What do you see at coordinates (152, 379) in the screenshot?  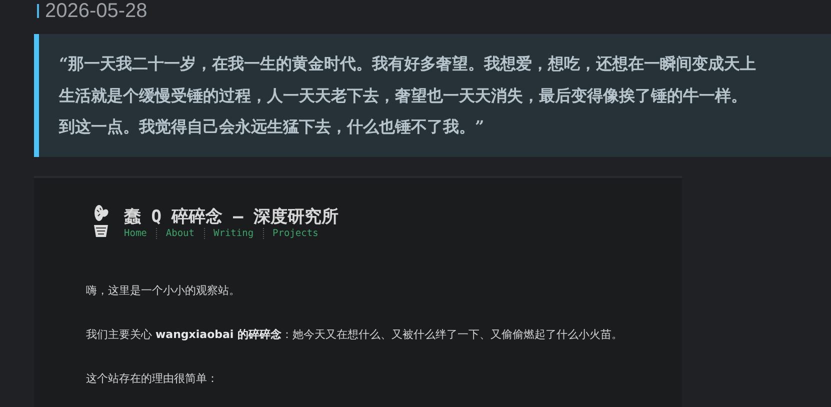 I see `paragraph: 这个站存在的理由很简单：` at bounding box center [152, 379].